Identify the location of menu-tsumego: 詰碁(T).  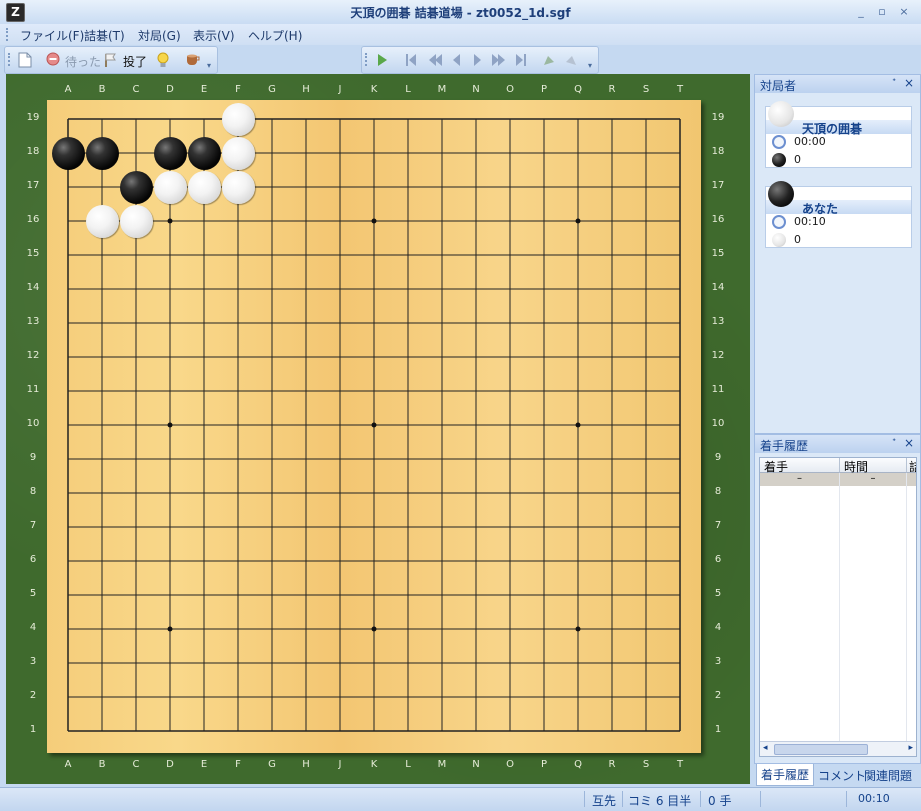
(104, 35).